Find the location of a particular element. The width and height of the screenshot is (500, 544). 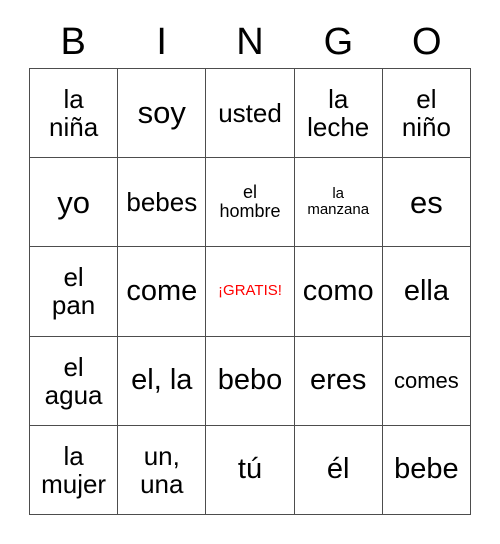

bingo-cell: bebe is located at coordinates (426, 470).